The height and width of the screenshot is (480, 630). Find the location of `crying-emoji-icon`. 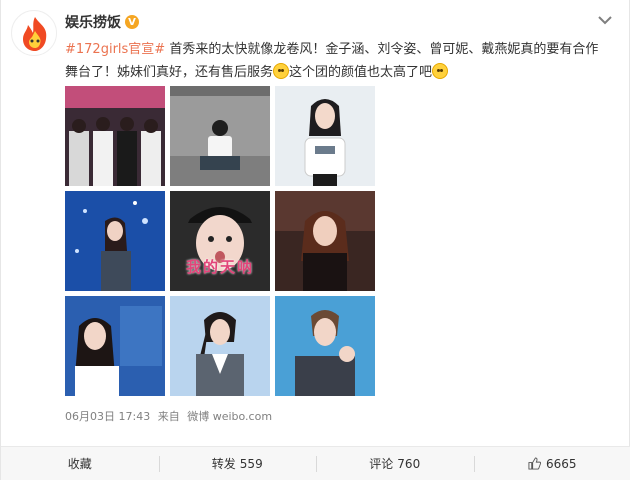

crying-emoji-icon is located at coordinates (281, 71).